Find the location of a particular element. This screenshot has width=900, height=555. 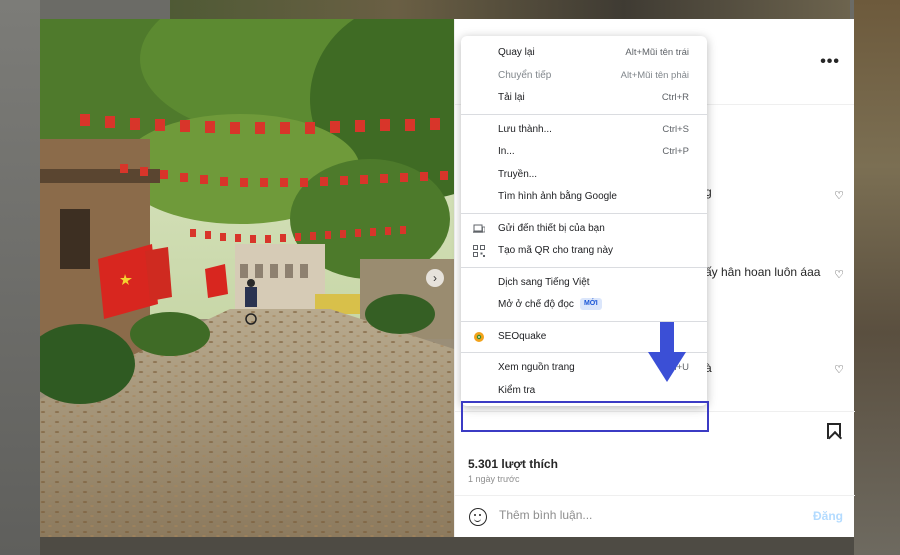

seoquake-icon is located at coordinates (479, 336).